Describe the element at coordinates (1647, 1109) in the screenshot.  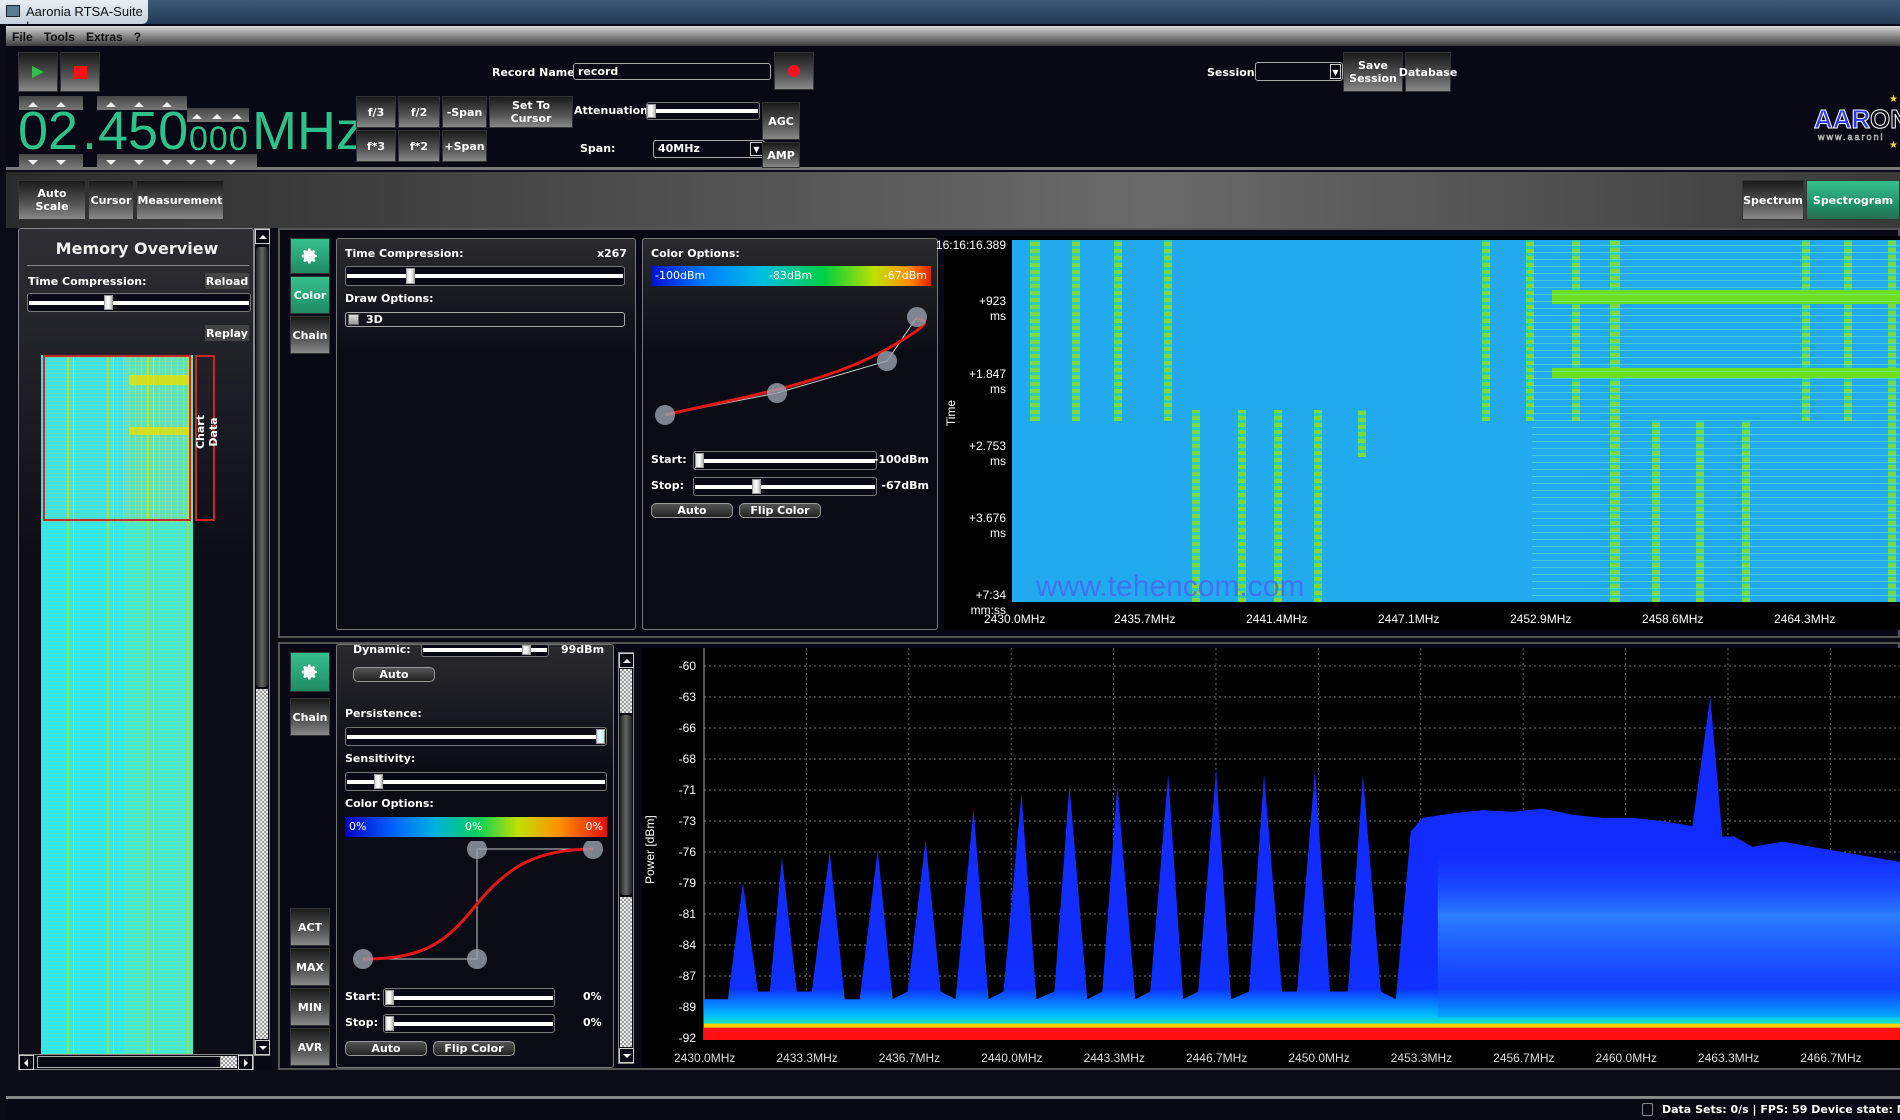
I see `status-checkbox` at that location.